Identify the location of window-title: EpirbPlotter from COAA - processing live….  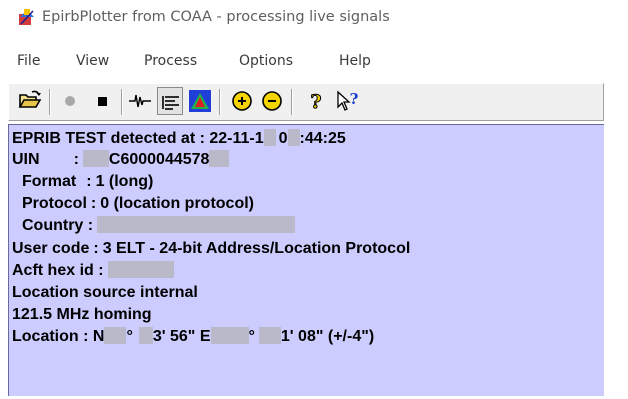
(216, 17).